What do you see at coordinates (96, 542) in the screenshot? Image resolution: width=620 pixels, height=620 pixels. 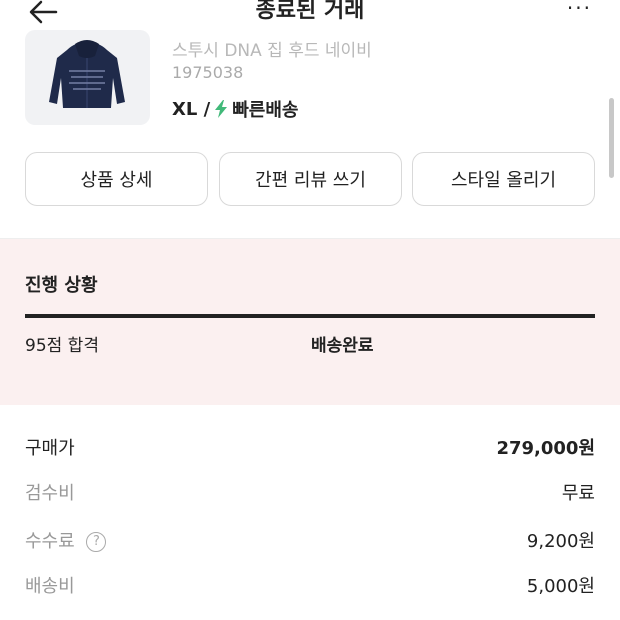 I see `help-question-icon: ?` at bounding box center [96, 542].